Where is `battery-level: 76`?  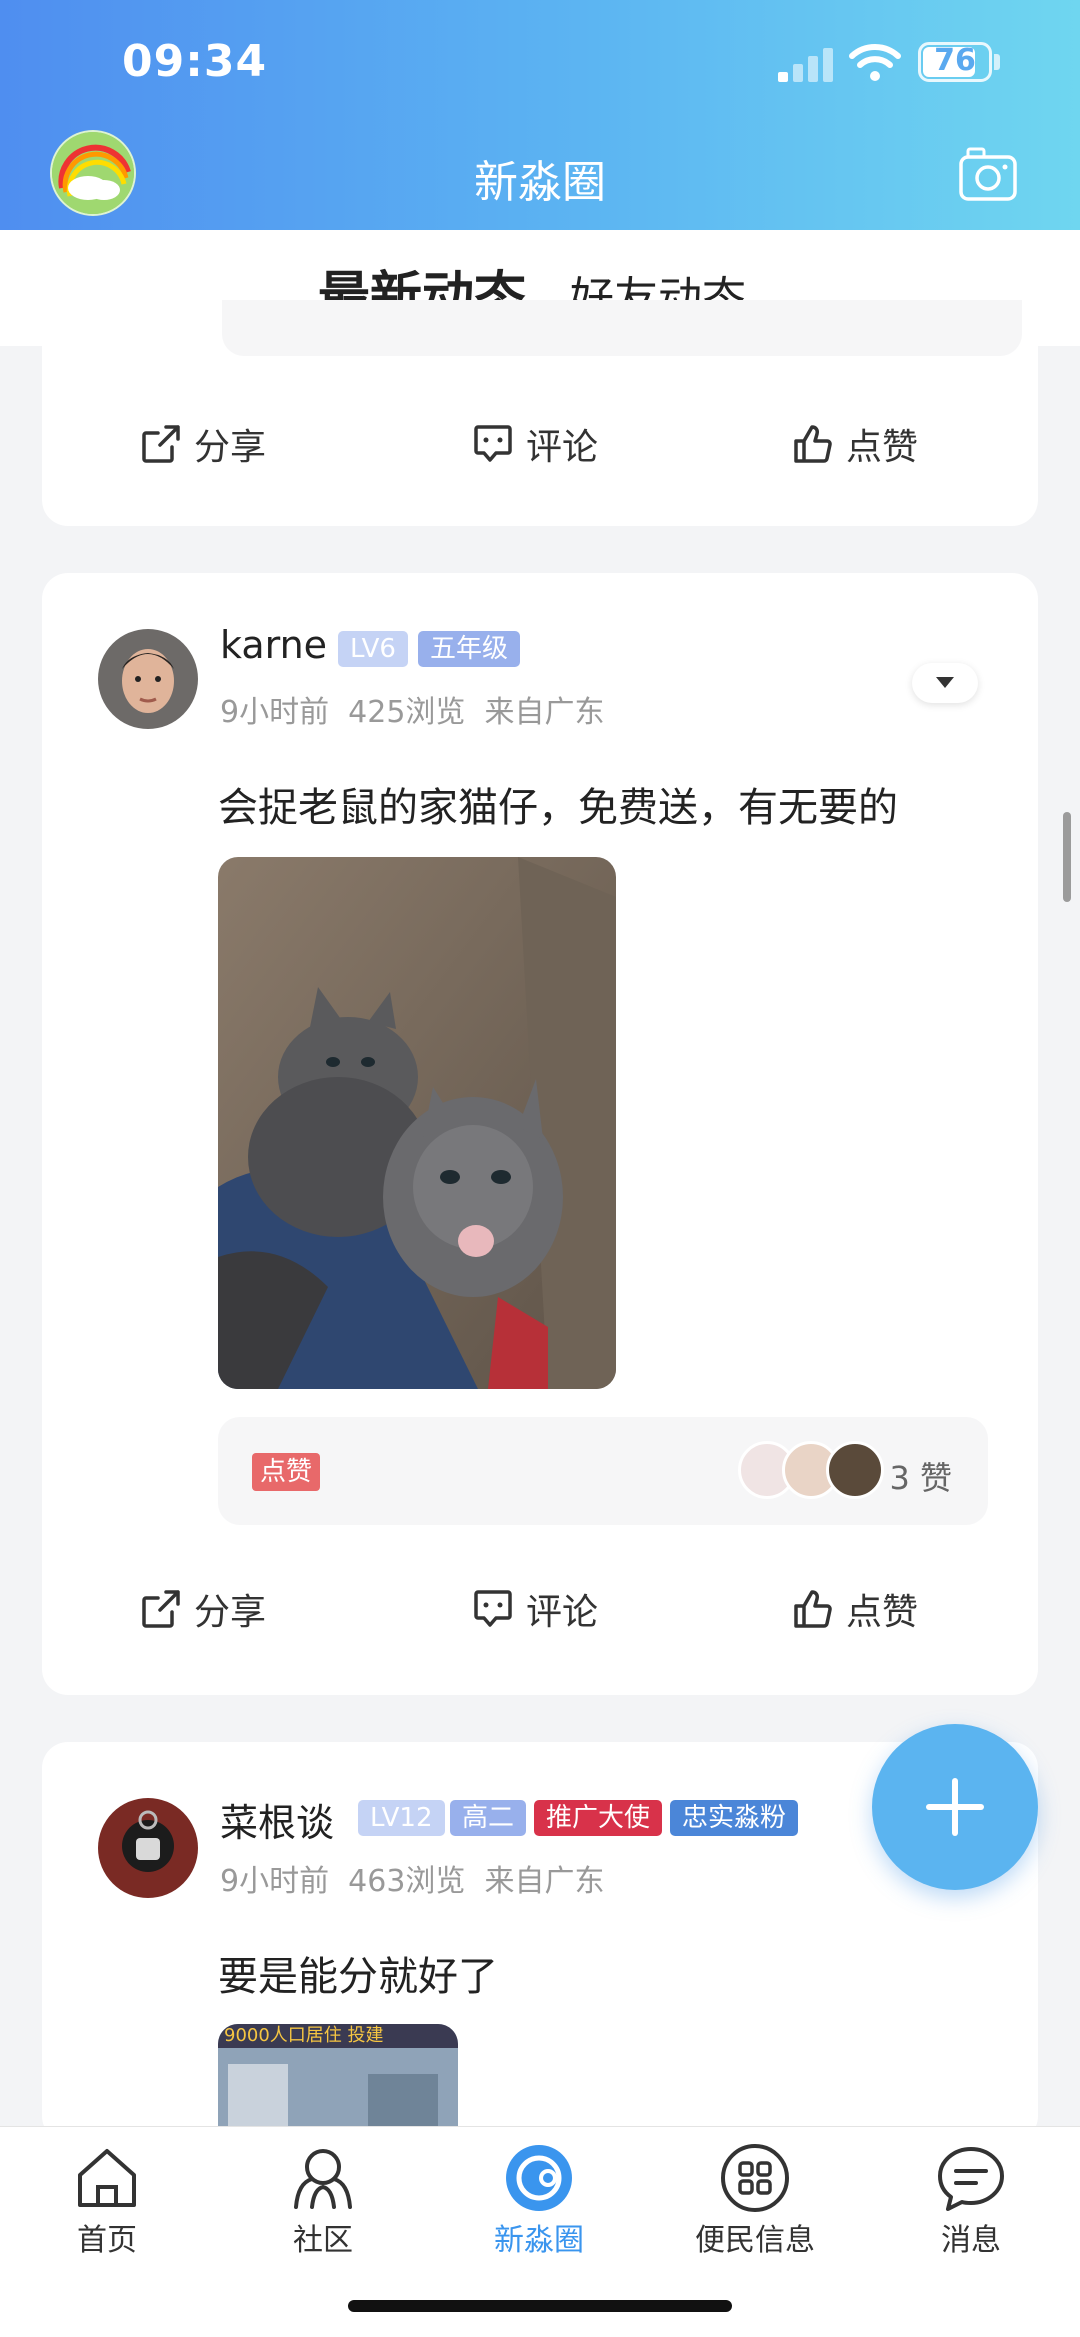 battery-level: 76 is located at coordinates (955, 60).